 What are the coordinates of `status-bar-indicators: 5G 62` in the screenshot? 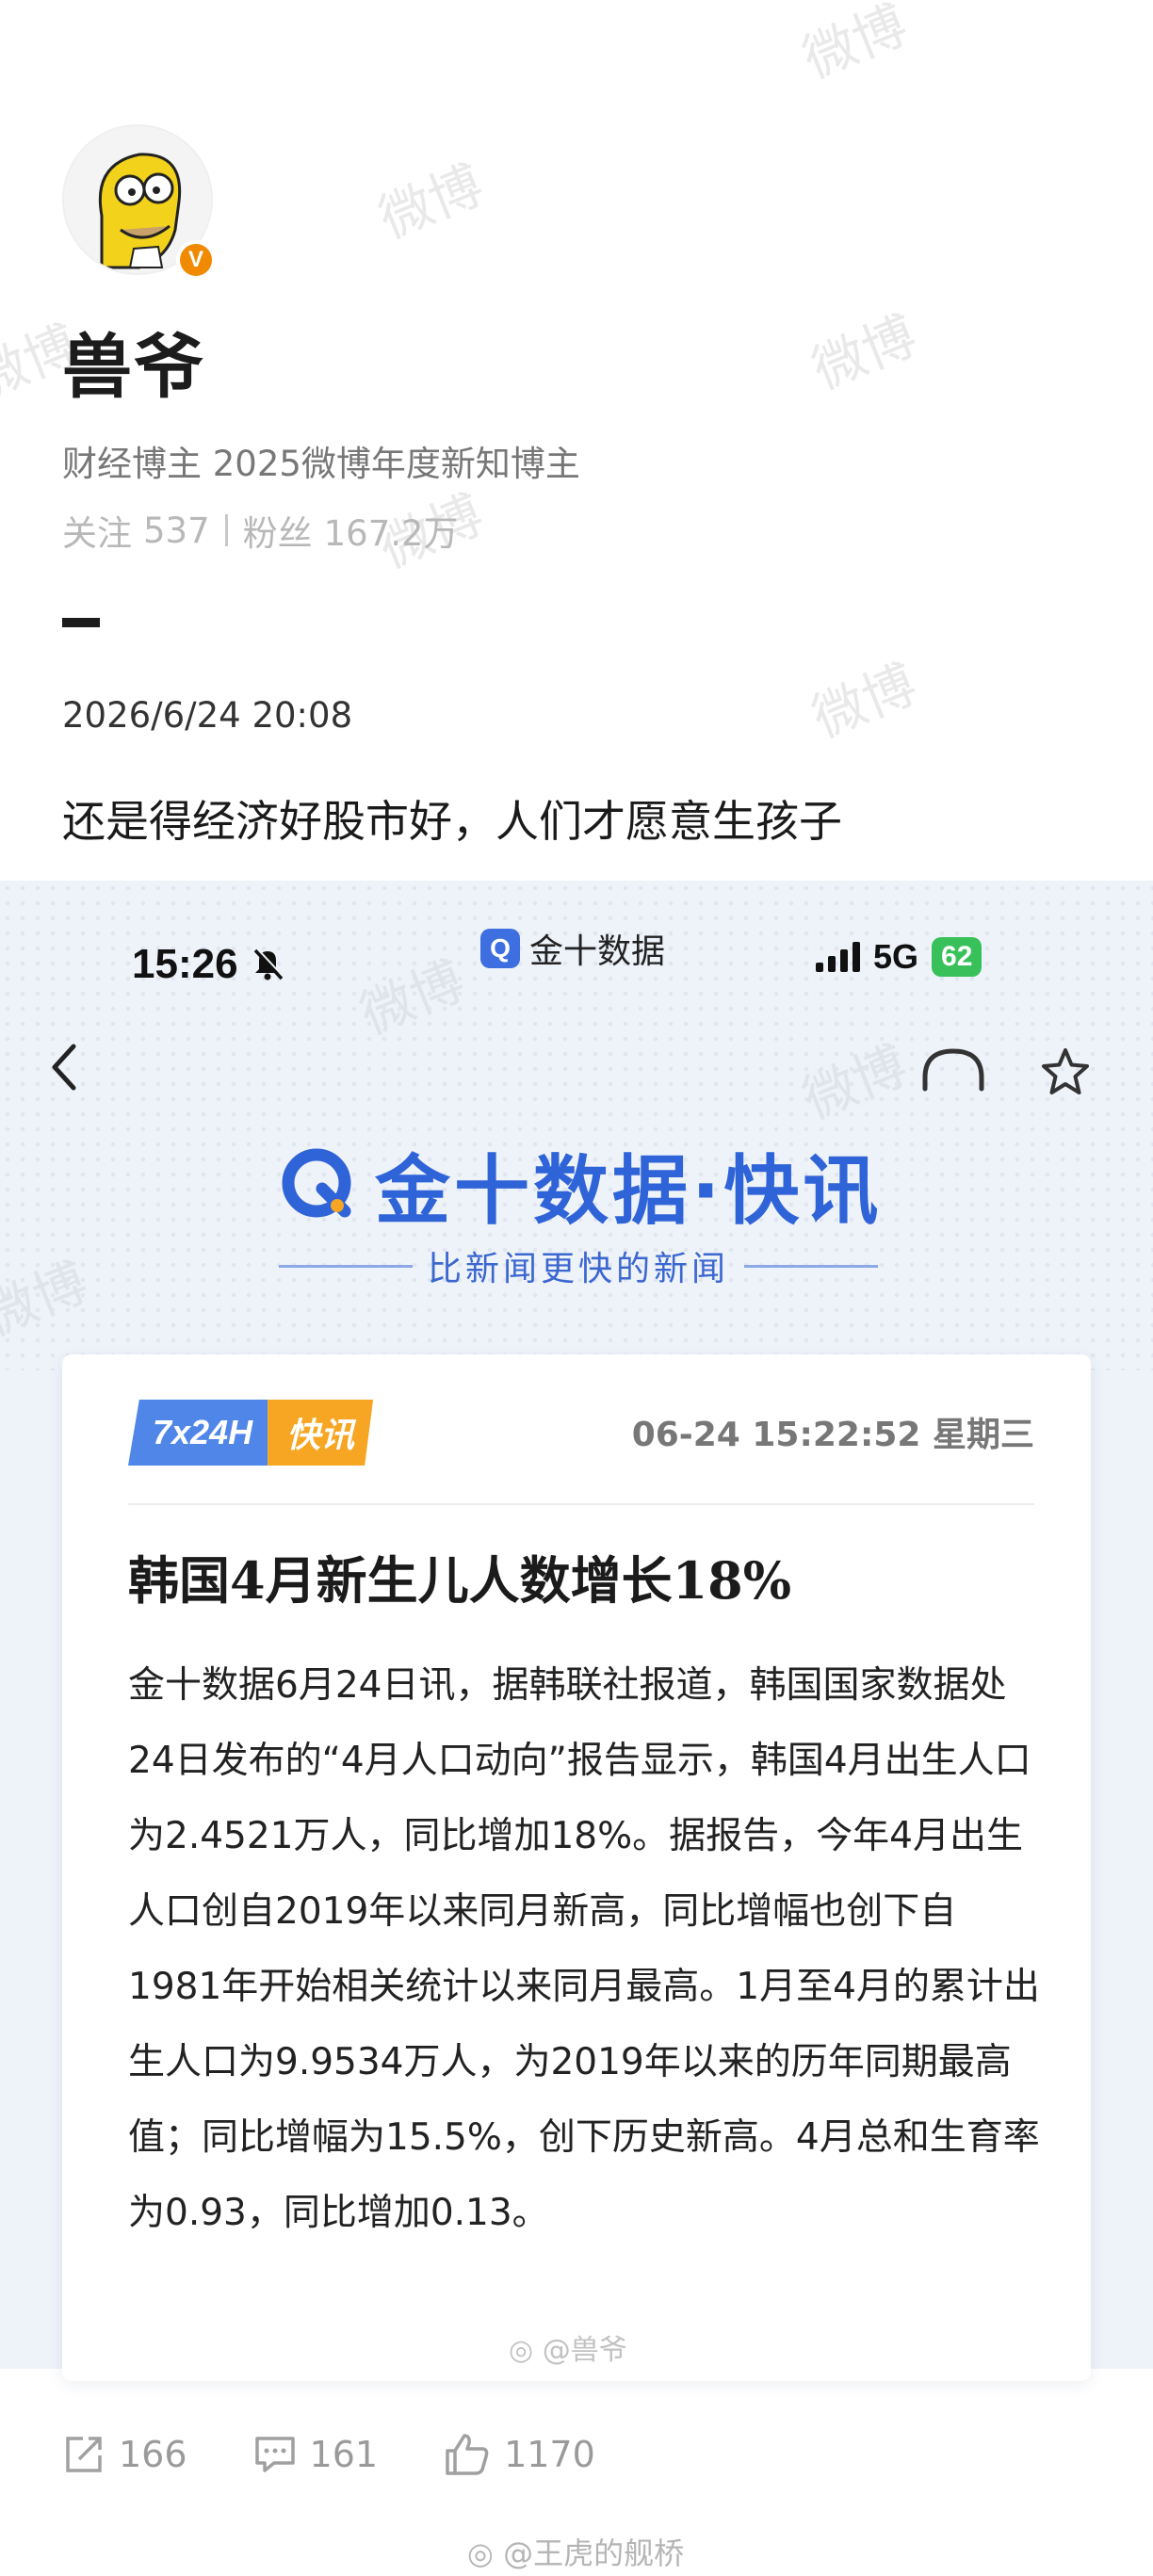 It's located at (899, 957).